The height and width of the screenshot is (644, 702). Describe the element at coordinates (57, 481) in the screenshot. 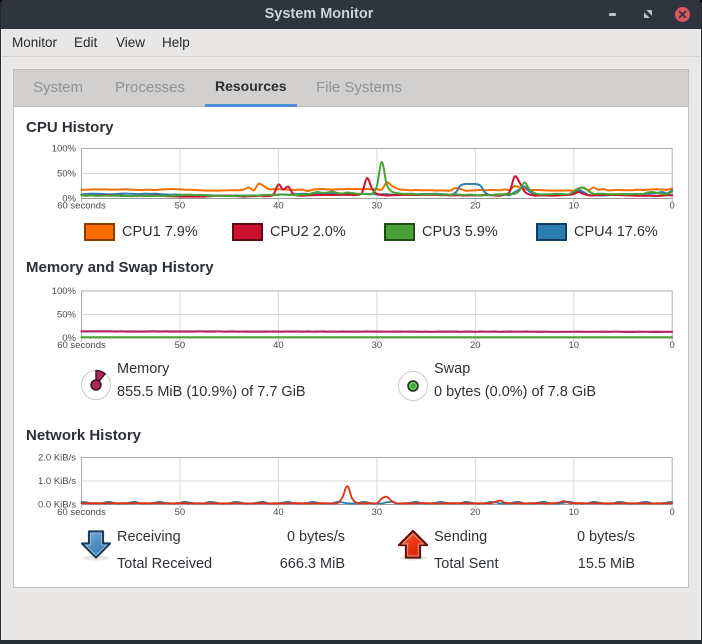

I see `svg-text: 1.0 KiB/s` at that location.